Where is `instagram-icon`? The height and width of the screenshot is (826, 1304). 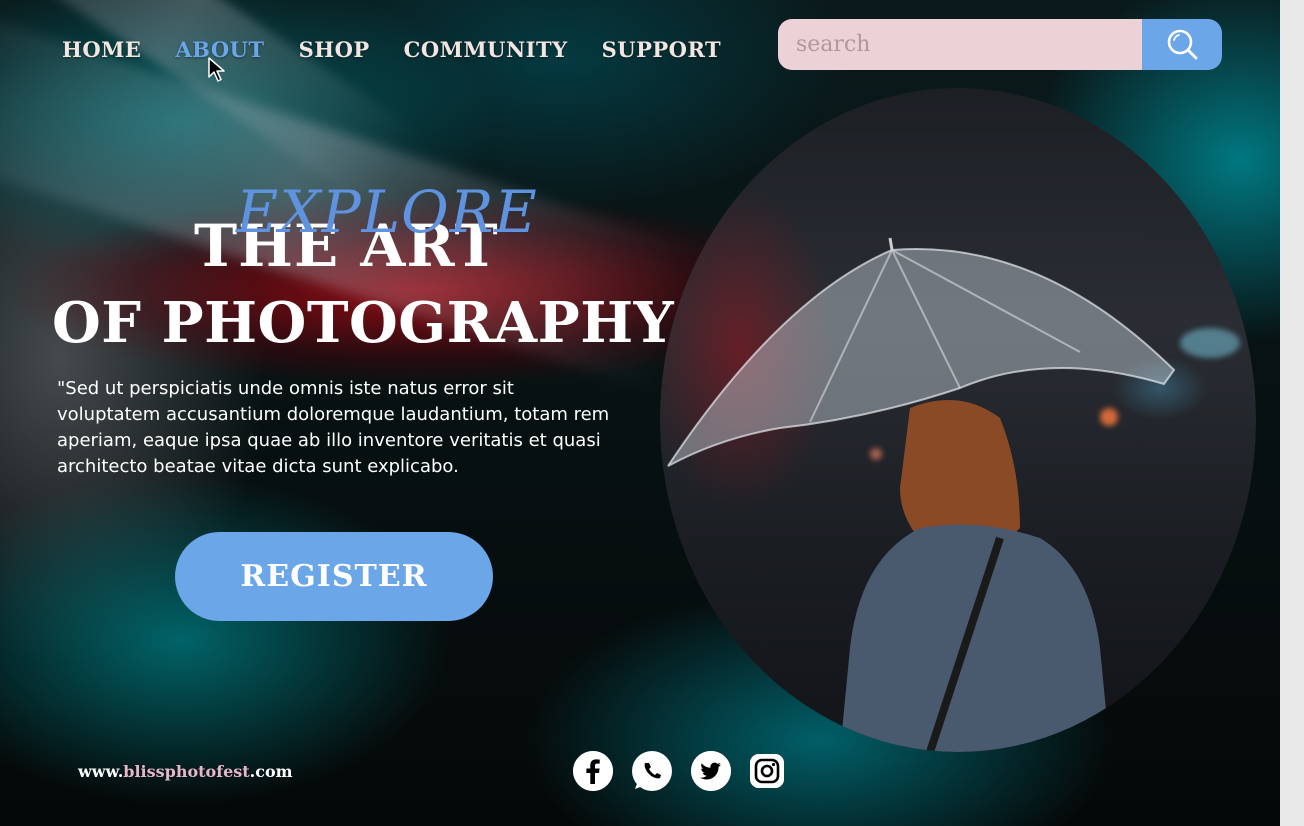 instagram-icon is located at coordinates (767, 771).